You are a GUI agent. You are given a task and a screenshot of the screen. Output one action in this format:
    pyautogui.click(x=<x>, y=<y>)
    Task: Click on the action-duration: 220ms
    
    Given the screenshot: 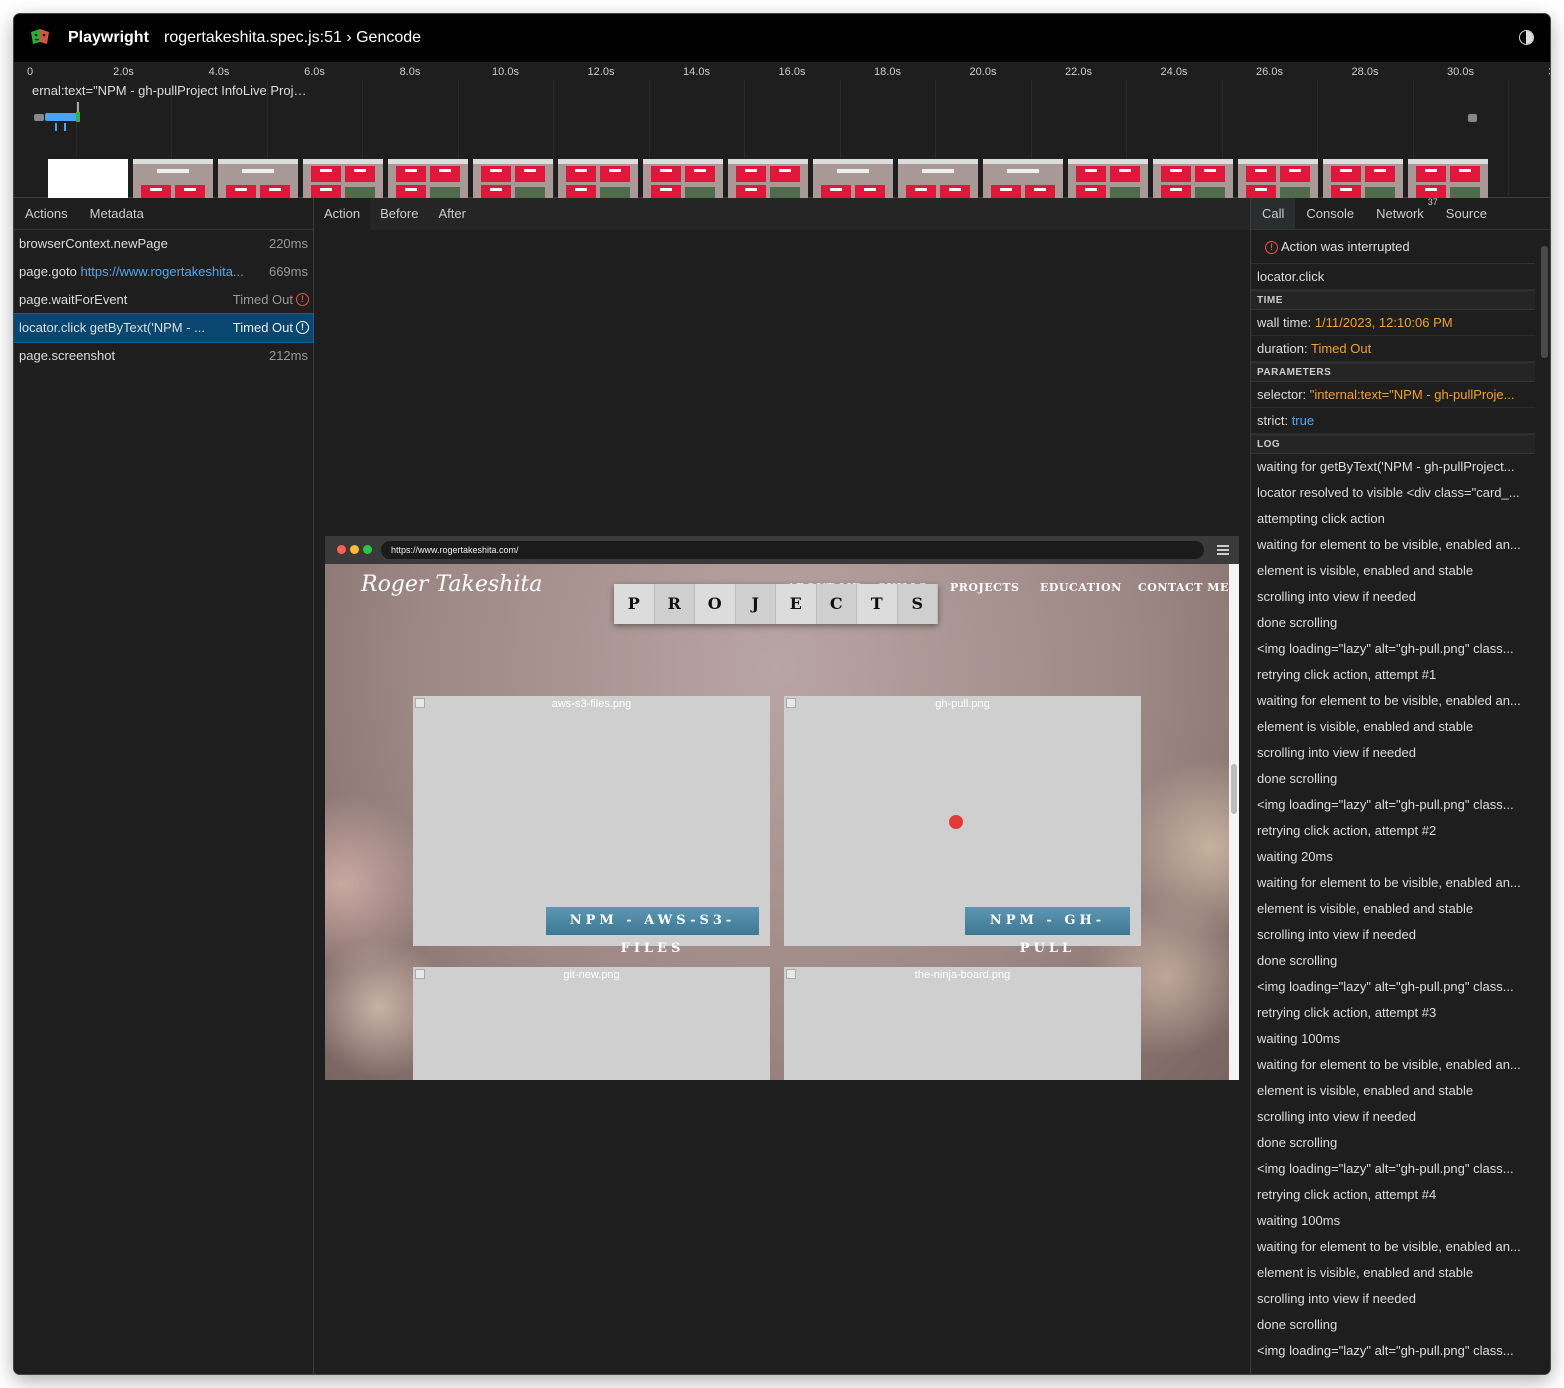 What is the action you would take?
    pyautogui.click(x=288, y=243)
    